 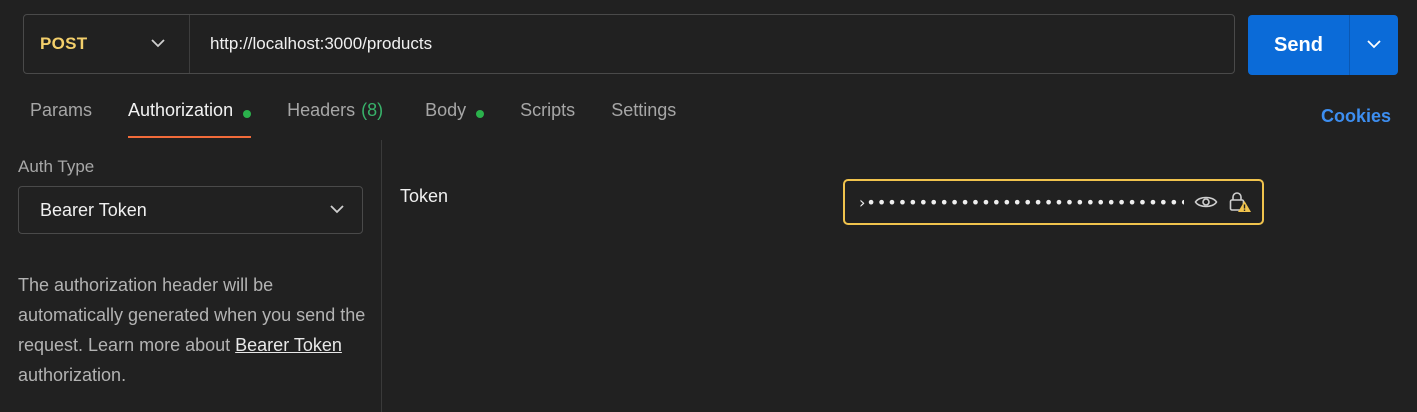 I want to click on auth-type-value: Bearer Token, so click(x=93, y=209).